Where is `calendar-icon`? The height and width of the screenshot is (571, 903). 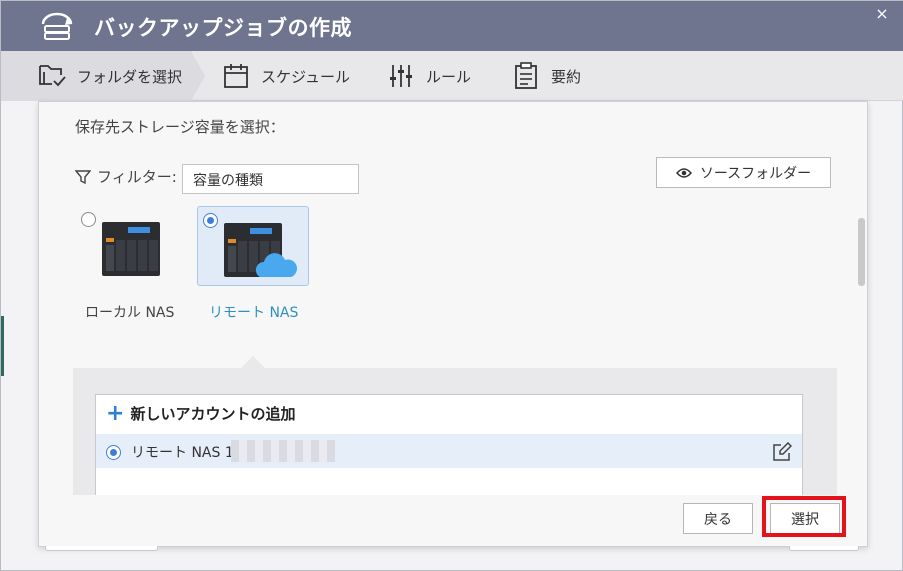
calendar-icon is located at coordinates (236, 76).